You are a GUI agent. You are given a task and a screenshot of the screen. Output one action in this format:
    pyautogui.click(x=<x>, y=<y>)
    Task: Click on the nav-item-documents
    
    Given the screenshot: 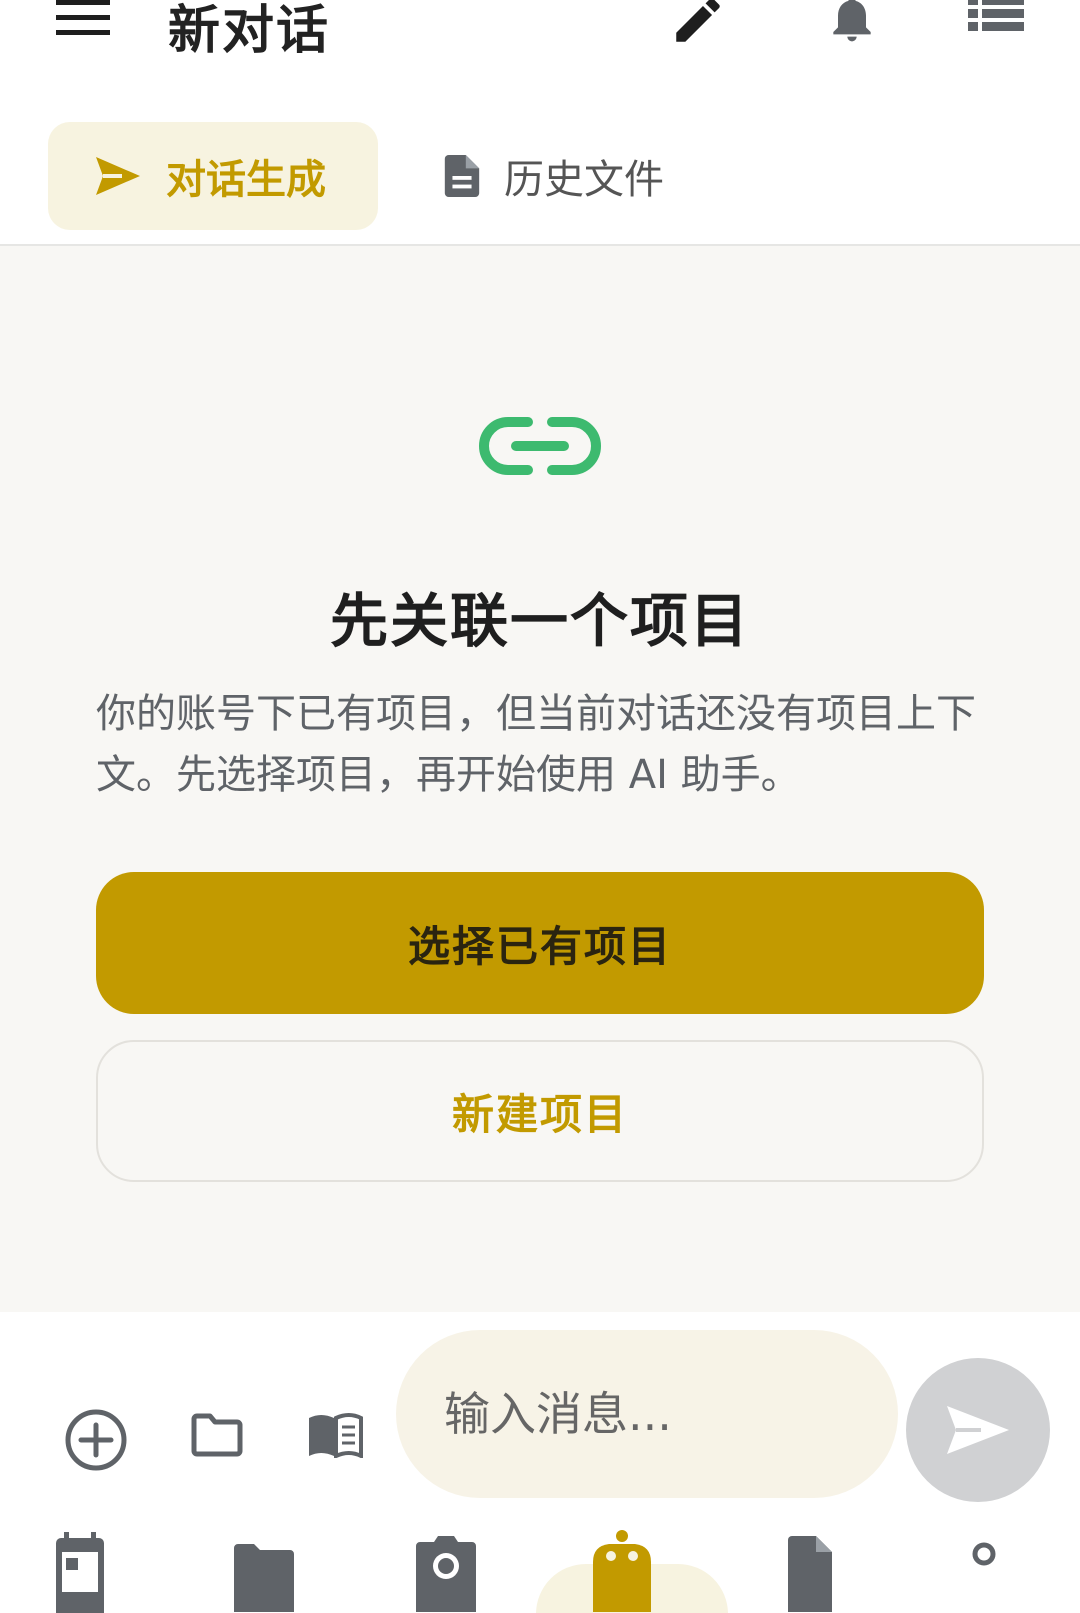 What is the action you would take?
    pyautogui.click(x=810, y=1562)
    